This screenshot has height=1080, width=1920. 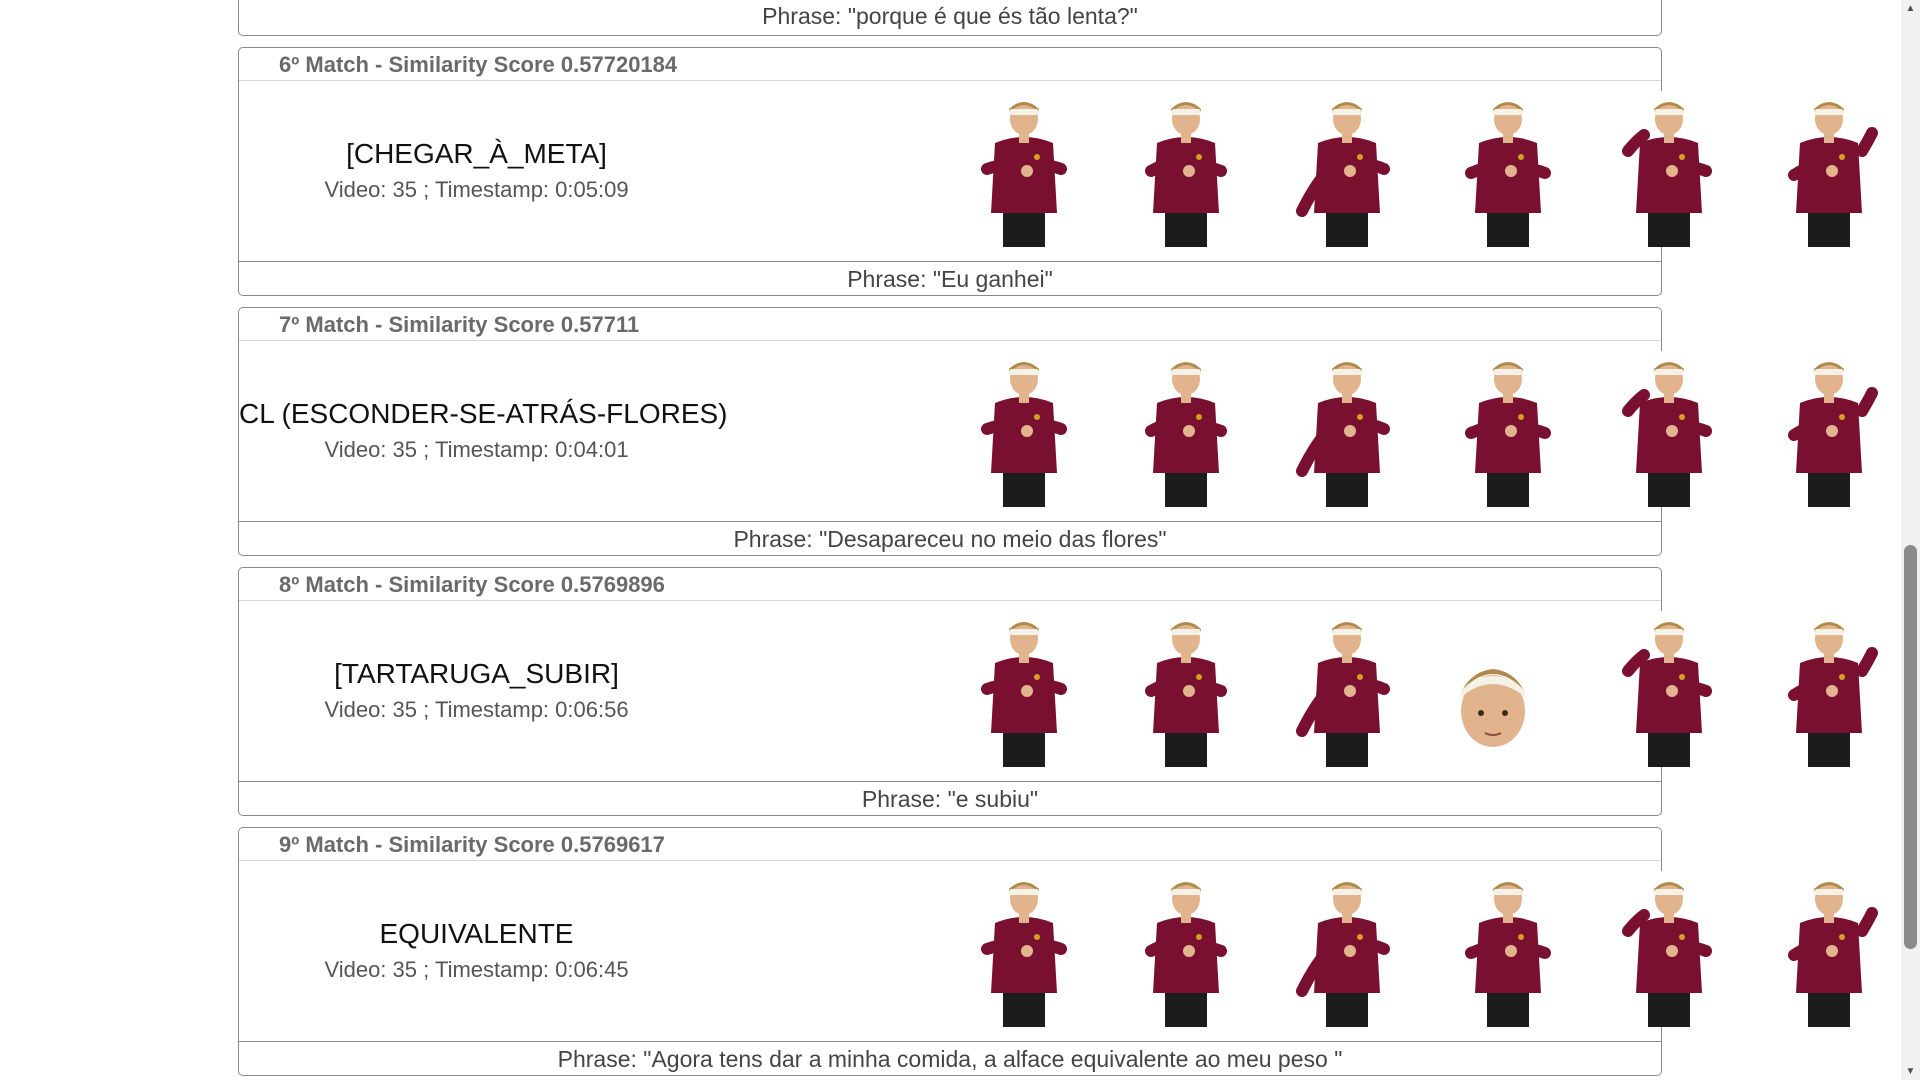 I want to click on phrase-text: Phrase: "e subiu", so click(x=950, y=799).